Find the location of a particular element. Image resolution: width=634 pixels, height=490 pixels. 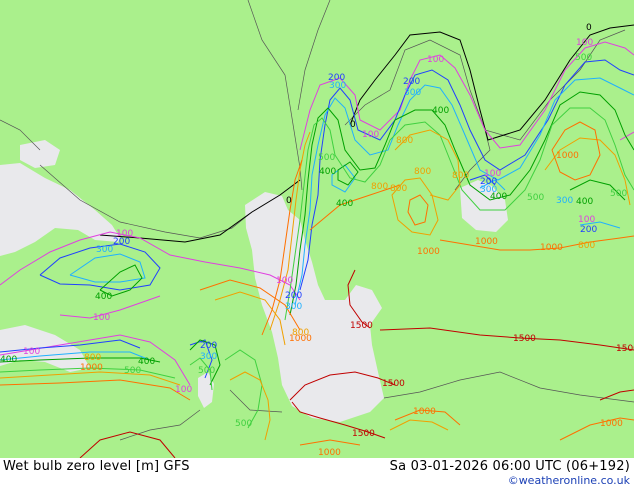

product-title: Wet bulb zero level [m] GFS is located at coordinates (96, 466).